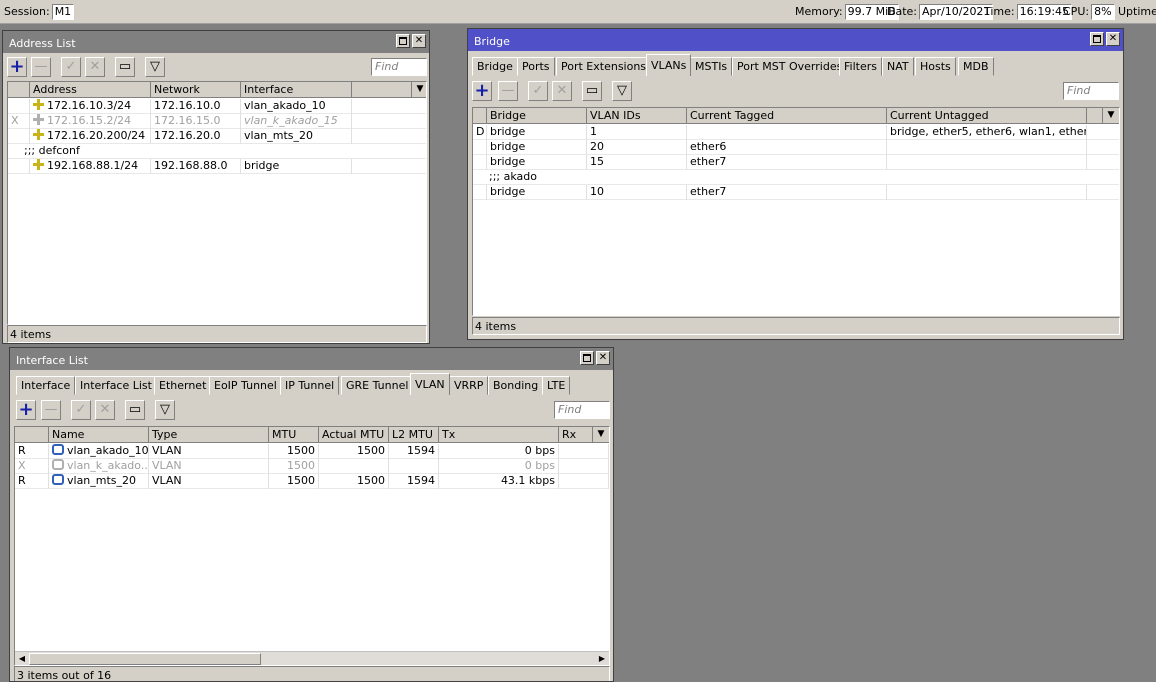 Image resolution: width=1156 pixels, height=682 pixels. What do you see at coordinates (637, 116) in the screenshot?
I see `col-vlan-ids: VLAN IDs` at bounding box center [637, 116].